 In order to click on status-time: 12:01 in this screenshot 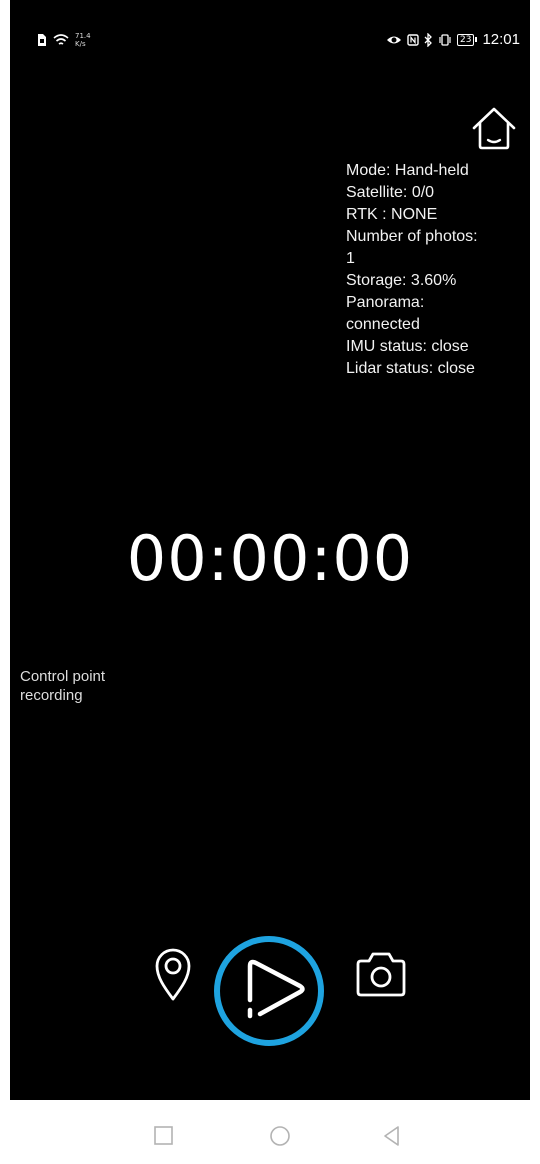, I will do `click(501, 39)`.